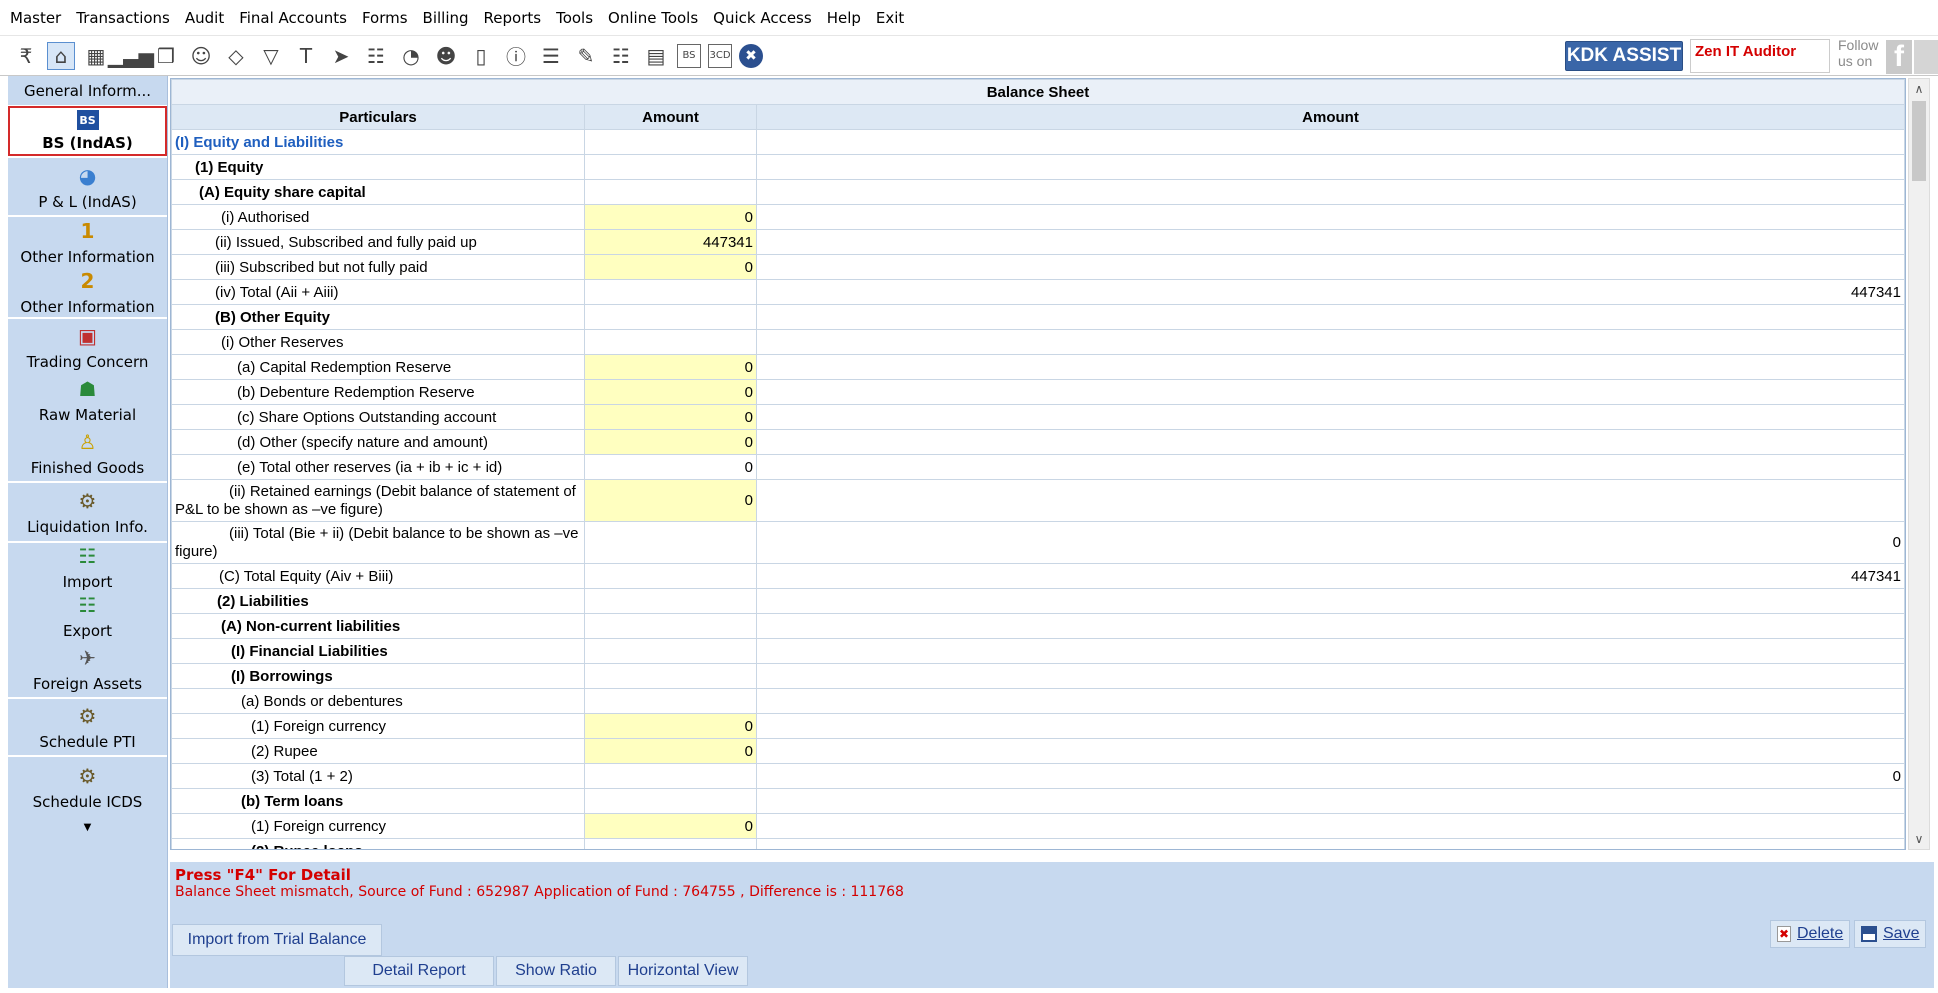  I want to click on sidebar-item-raw-material: ☗ Raw Material, so click(87, 400).